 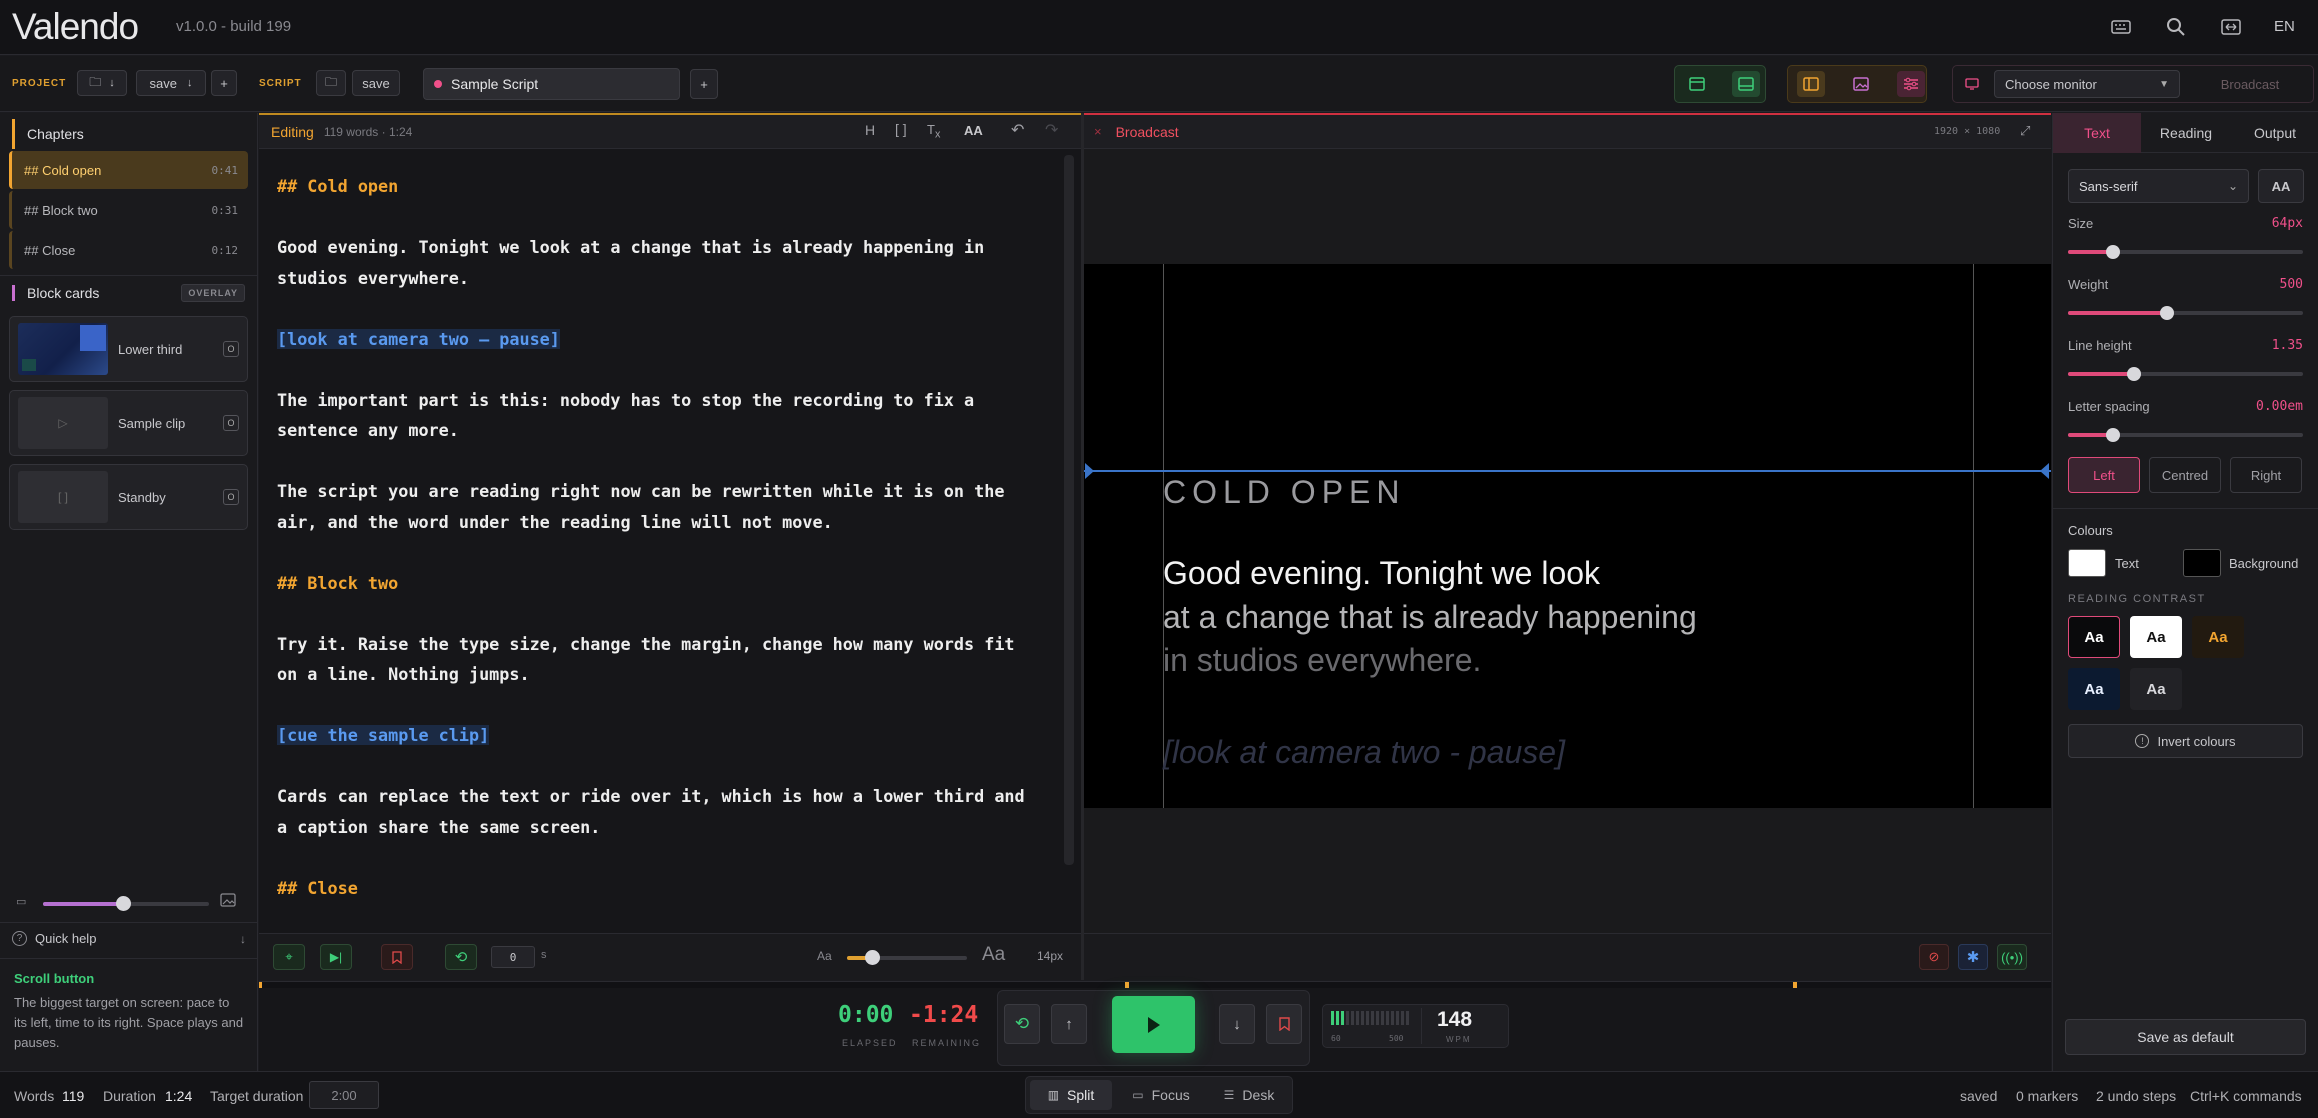 I want to click on view-focus-button: ▭ Focus, so click(x=1161, y=1095).